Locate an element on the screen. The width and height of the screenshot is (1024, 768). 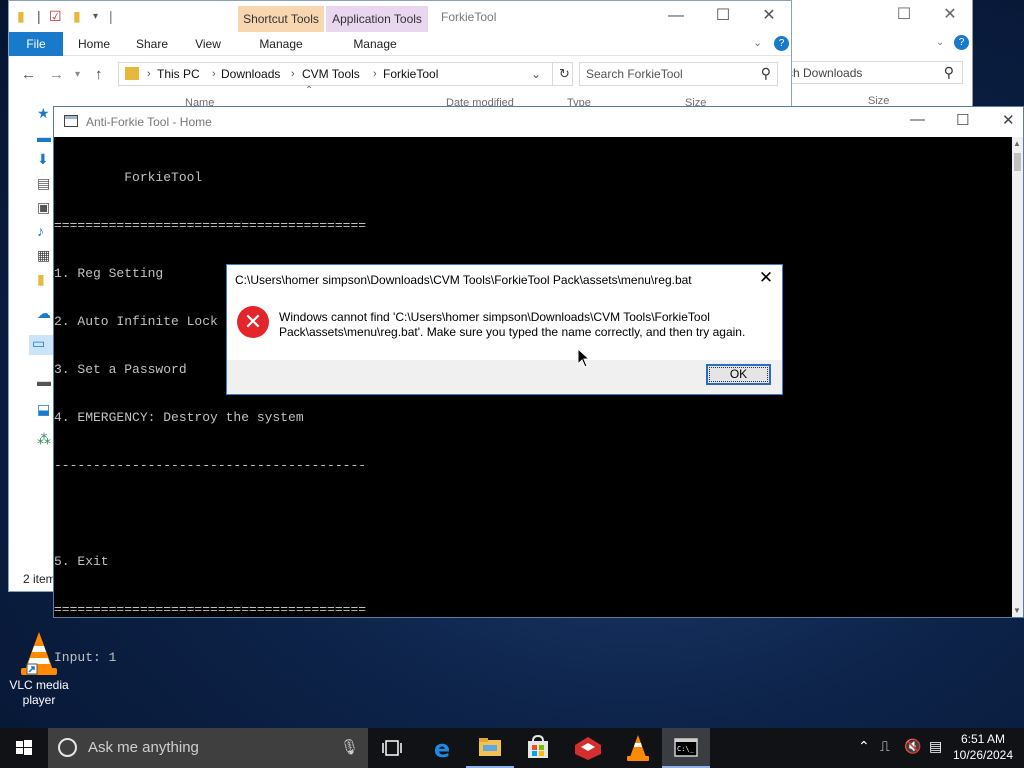
task-view-button is located at coordinates (392, 748).